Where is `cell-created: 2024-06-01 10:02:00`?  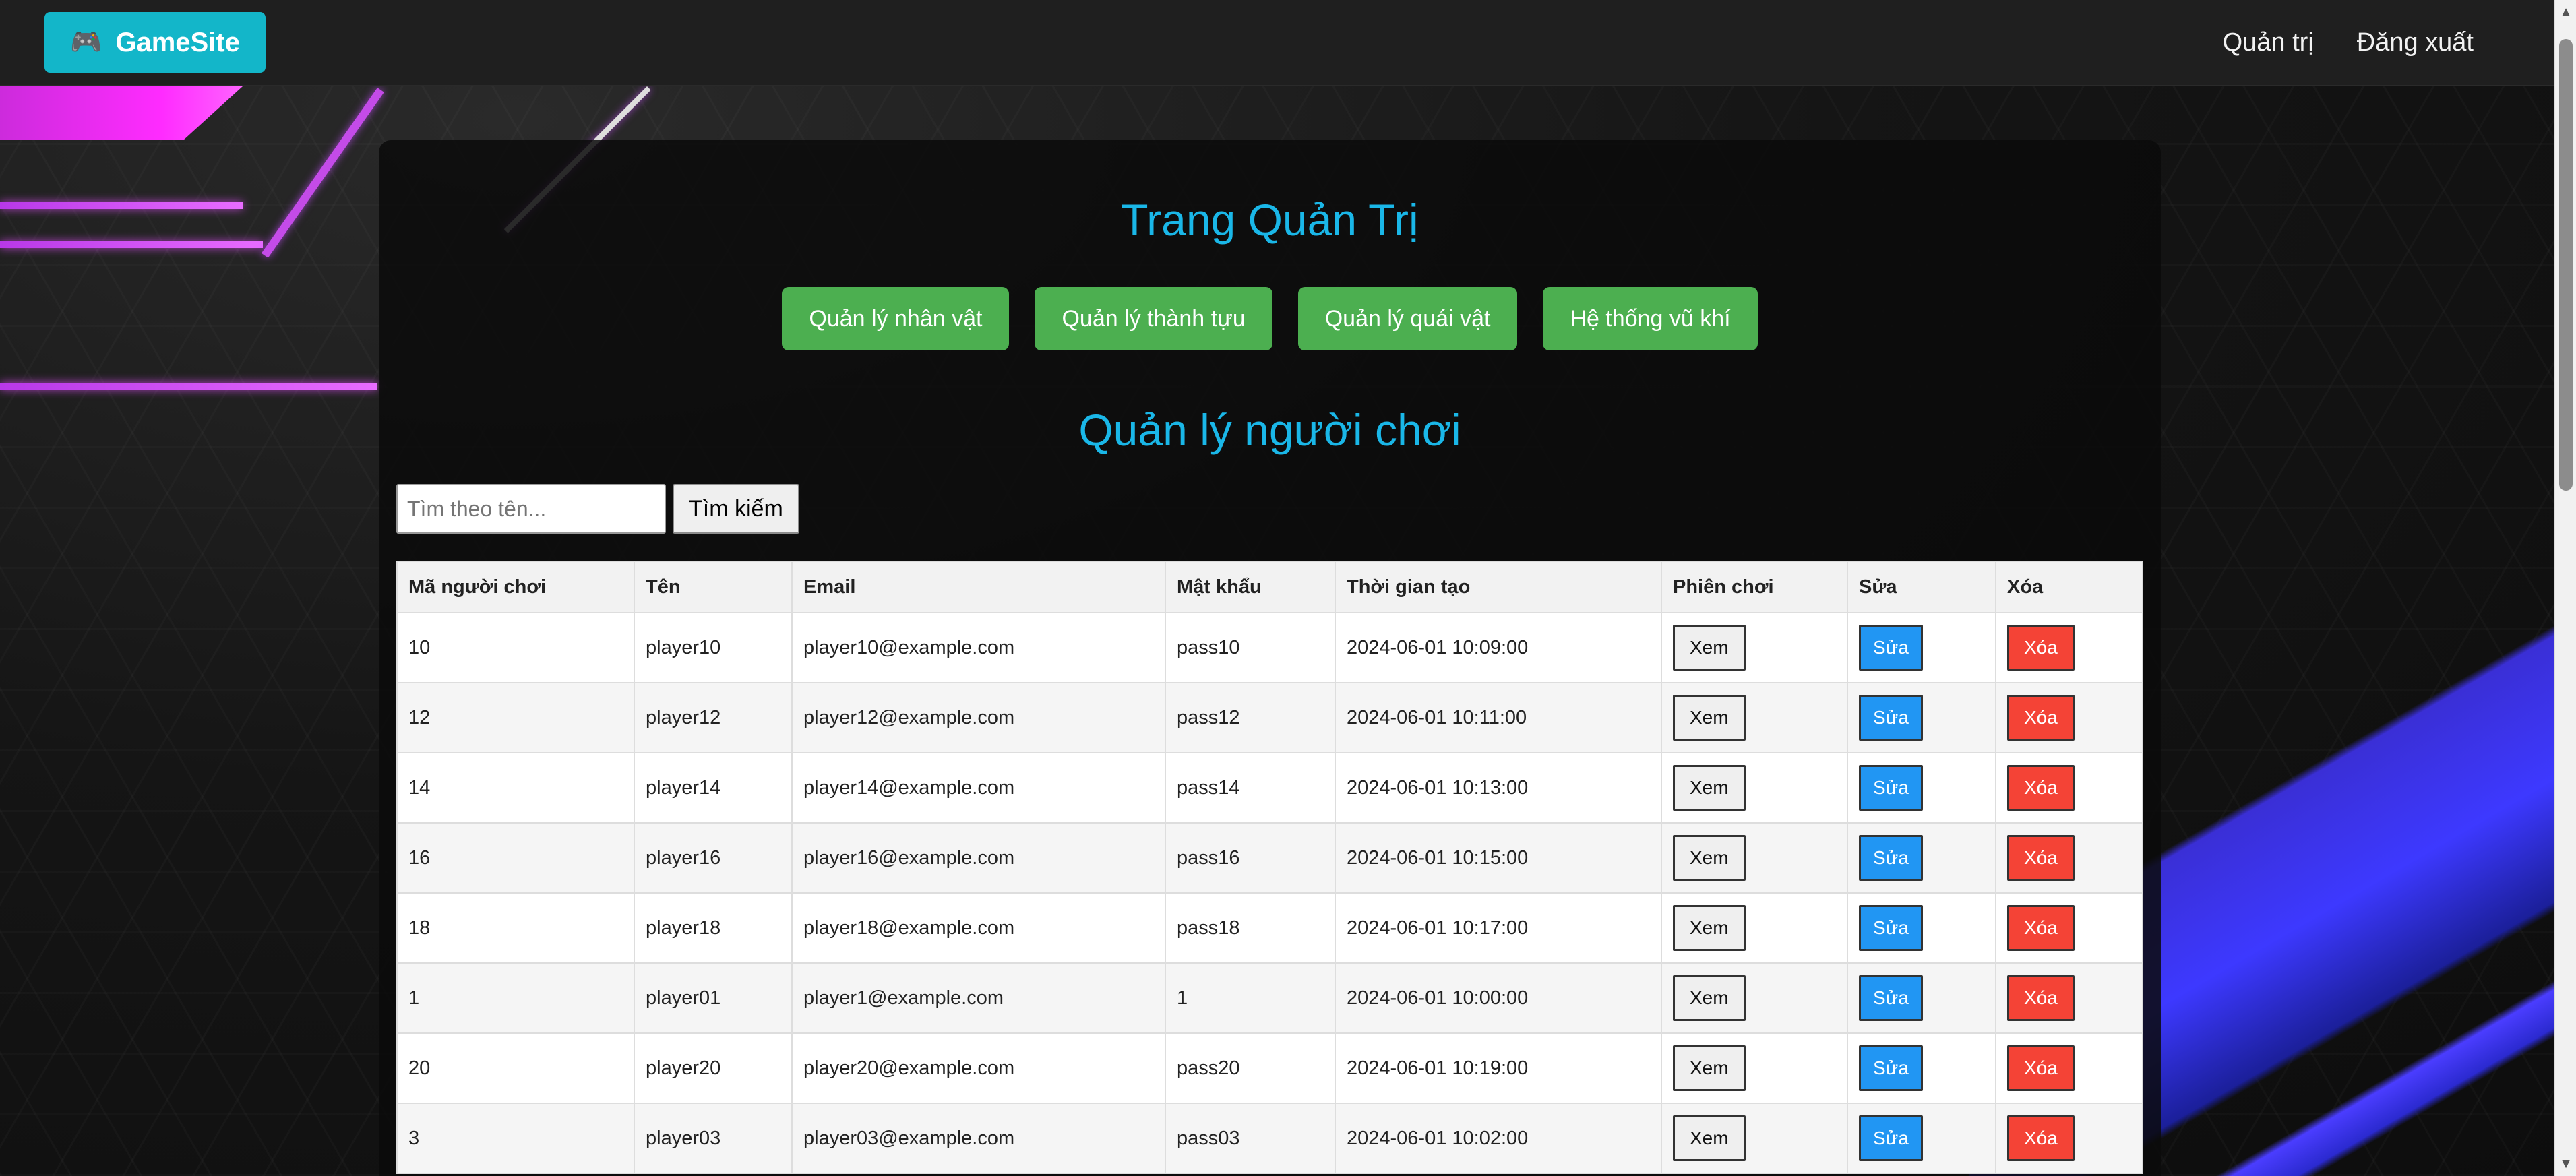
cell-created: 2024-06-01 10:02:00 is located at coordinates (1499, 1138).